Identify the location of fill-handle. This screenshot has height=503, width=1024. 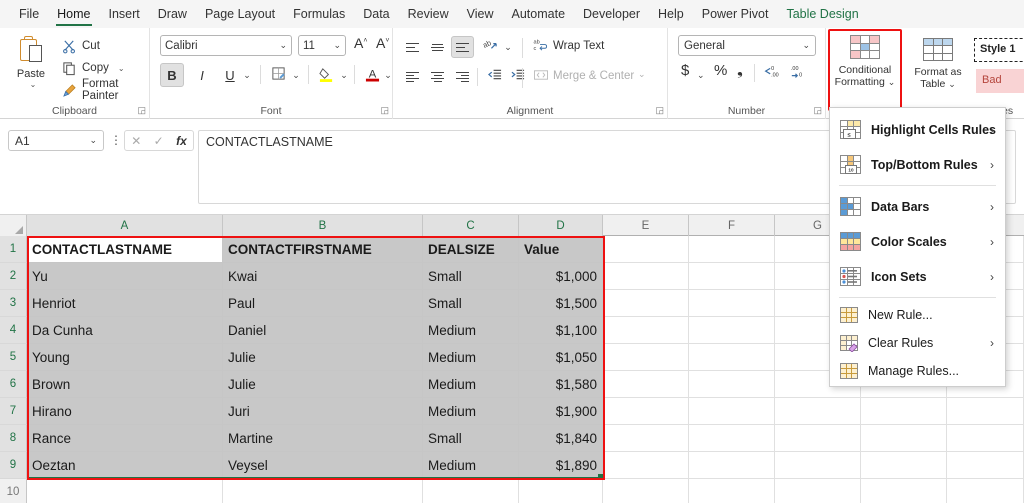
(600, 476).